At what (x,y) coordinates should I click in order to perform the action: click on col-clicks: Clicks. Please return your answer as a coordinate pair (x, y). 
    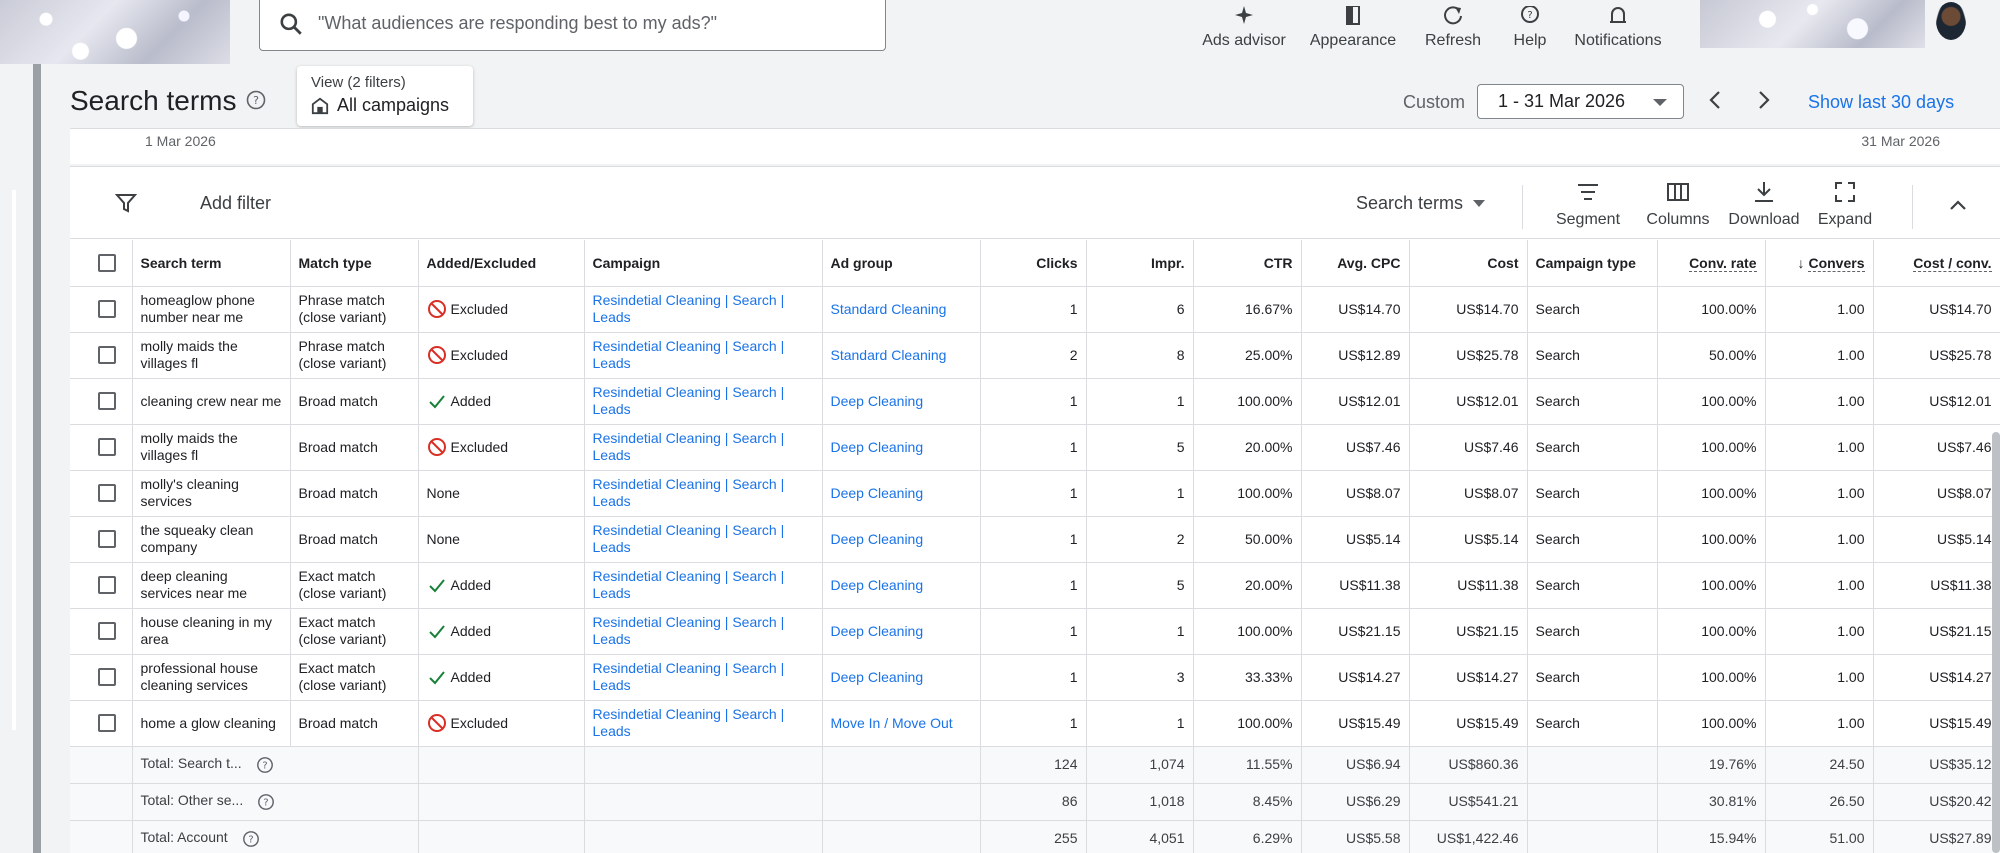
    Looking at the image, I should click on (1033, 263).